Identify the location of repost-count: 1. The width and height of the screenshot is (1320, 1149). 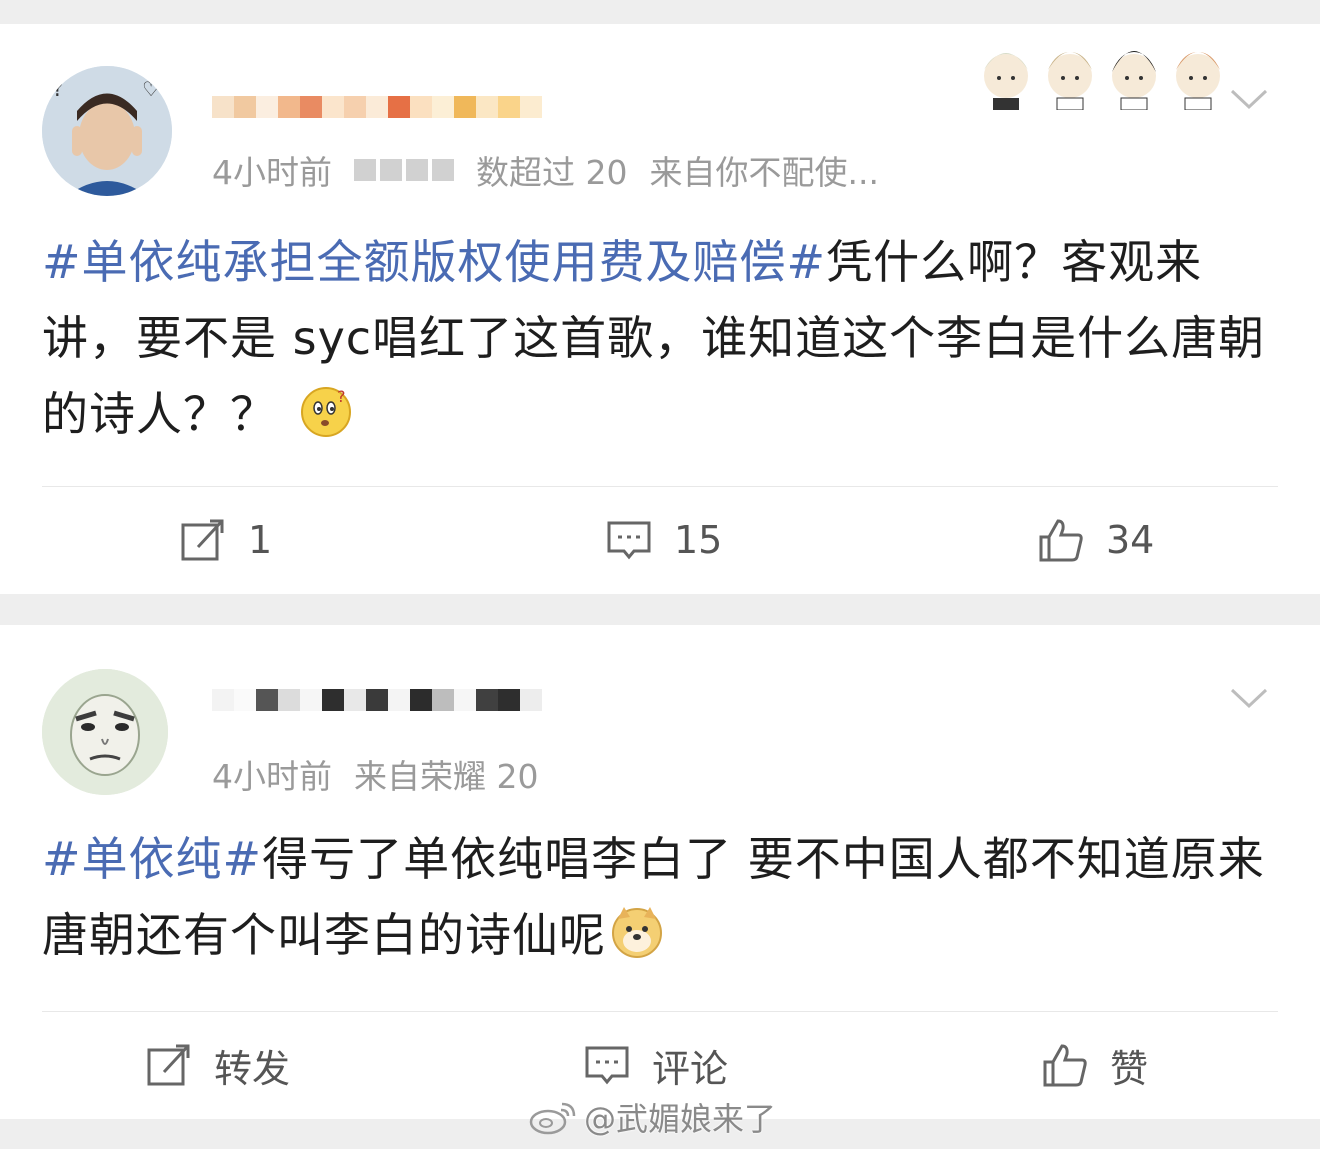
(260, 540).